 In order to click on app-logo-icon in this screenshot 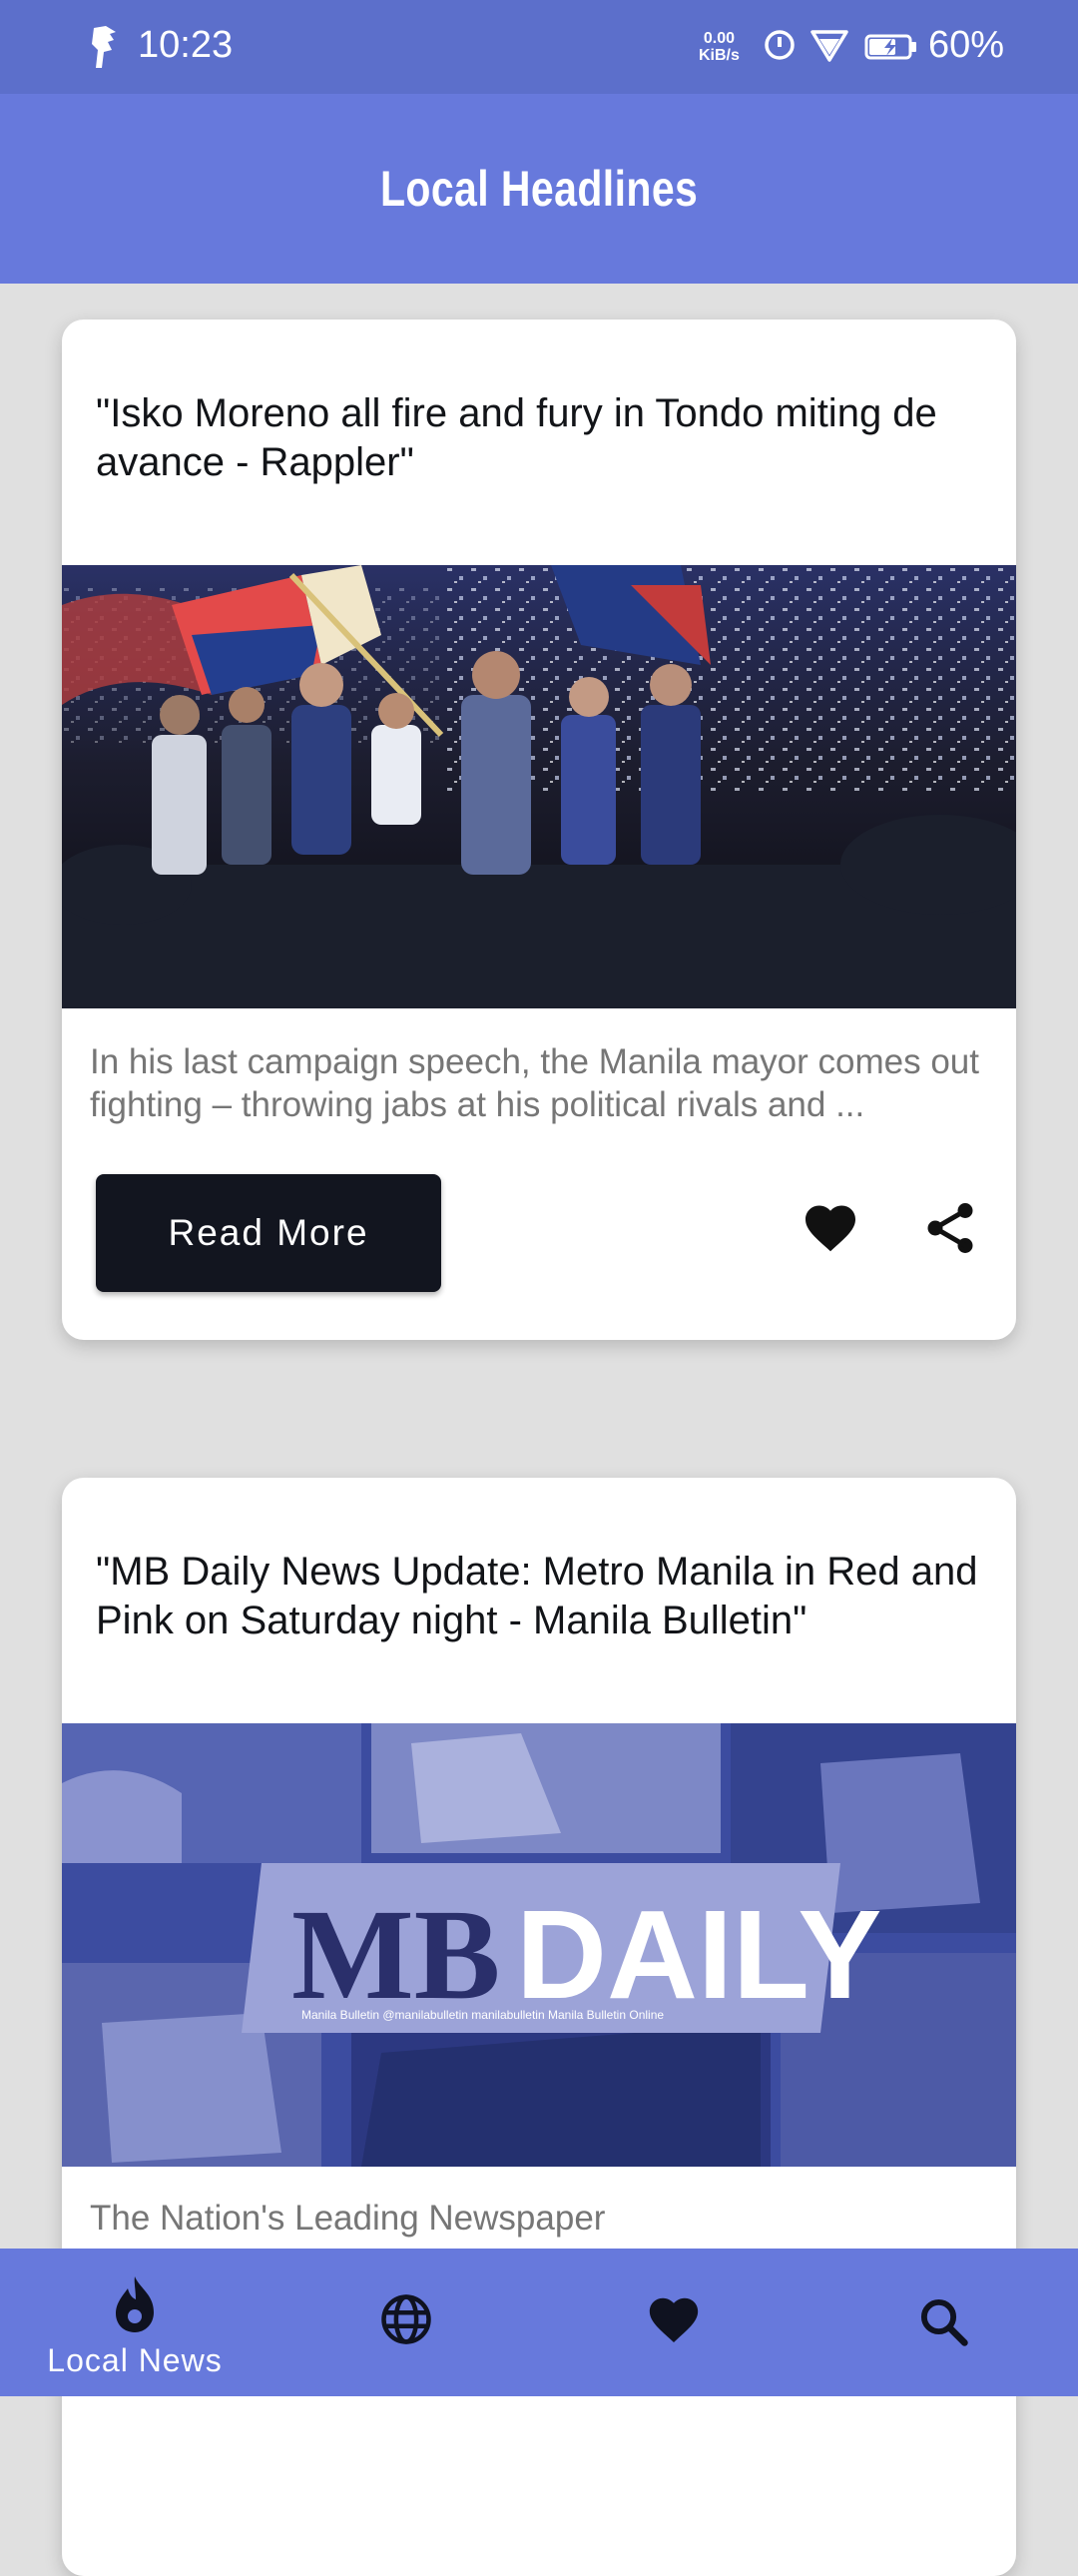, I will do `click(104, 47)`.